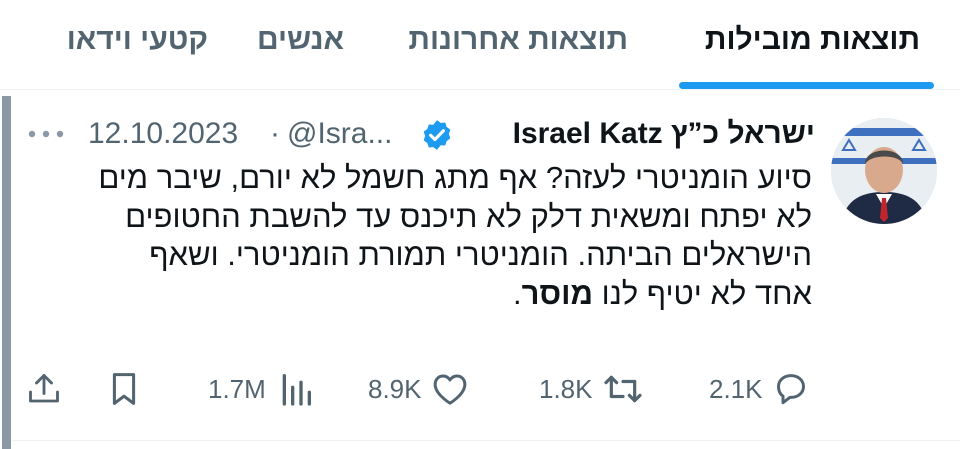 The width and height of the screenshot is (960, 449). Describe the element at coordinates (664, 134) in the screenshot. I see `author-name: ישראל כ”ץ Israel Katz` at that location.